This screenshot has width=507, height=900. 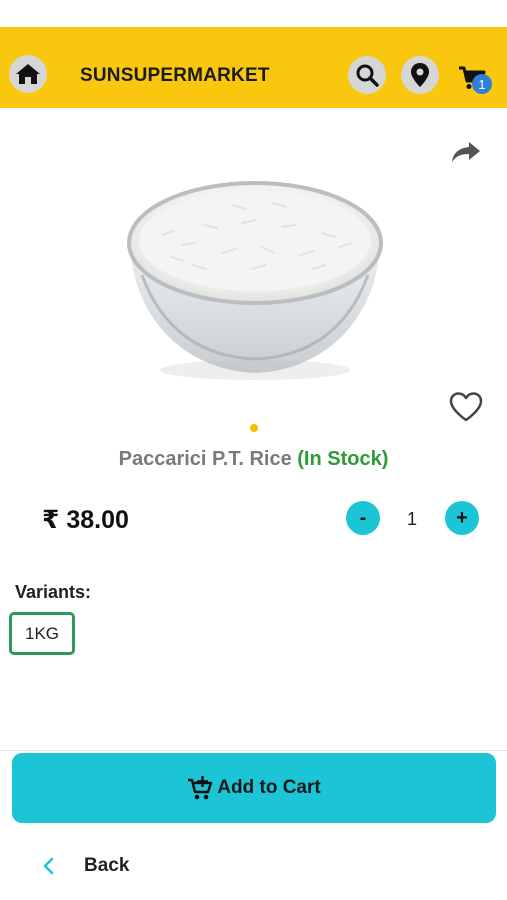 What do you see at coordinates (175, 75) in the screenshot?
I see `brand-title: SUNSUPERMARKET` at bounding box center [175, 75].